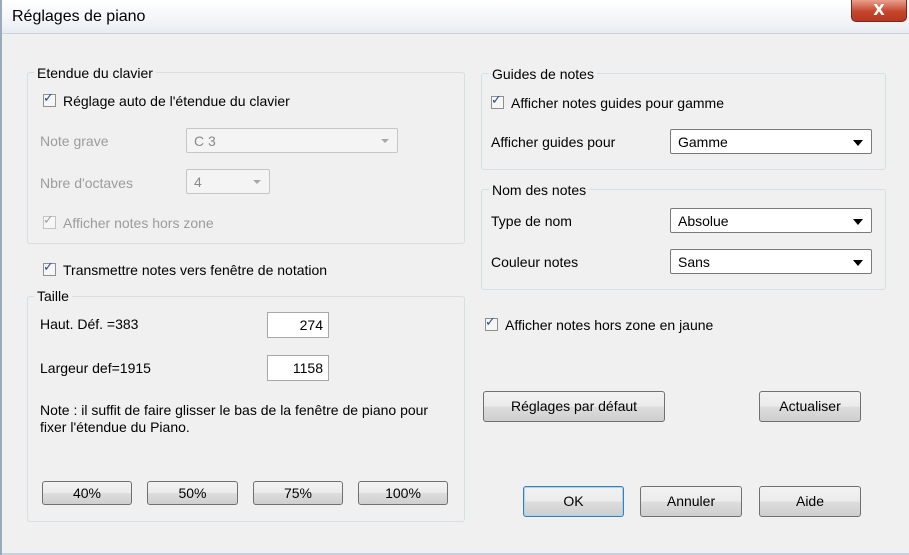 This screenshot has height=555, width=909. Describe the element at coordinates (307, 368) in the screenshot. I see `width-value: 1158` at that location.